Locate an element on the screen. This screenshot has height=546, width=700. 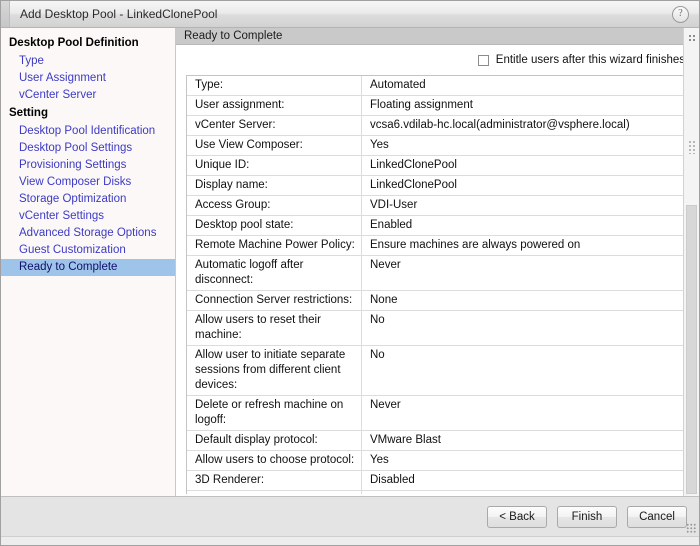
summary-value: Automated is located at coordinates (524, 86).